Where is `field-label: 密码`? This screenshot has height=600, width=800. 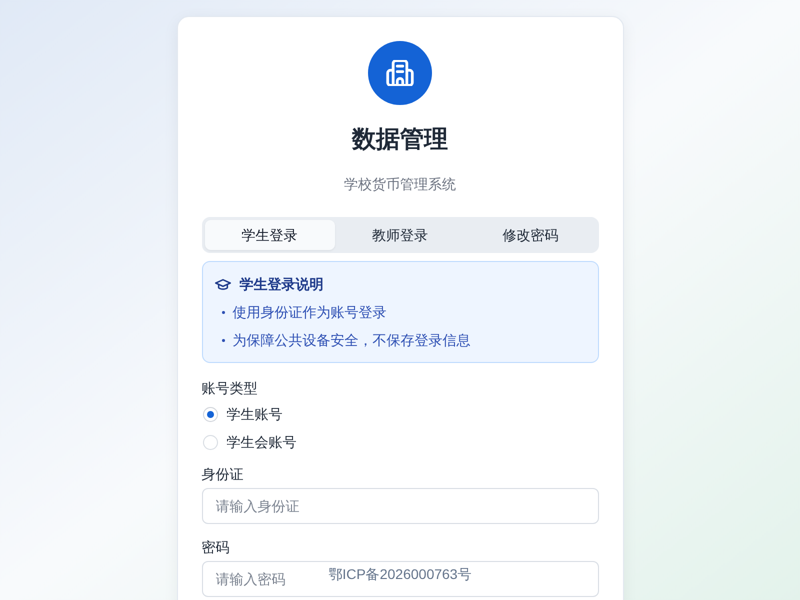 field-label: 密码 is located at coordinates (216, 547).